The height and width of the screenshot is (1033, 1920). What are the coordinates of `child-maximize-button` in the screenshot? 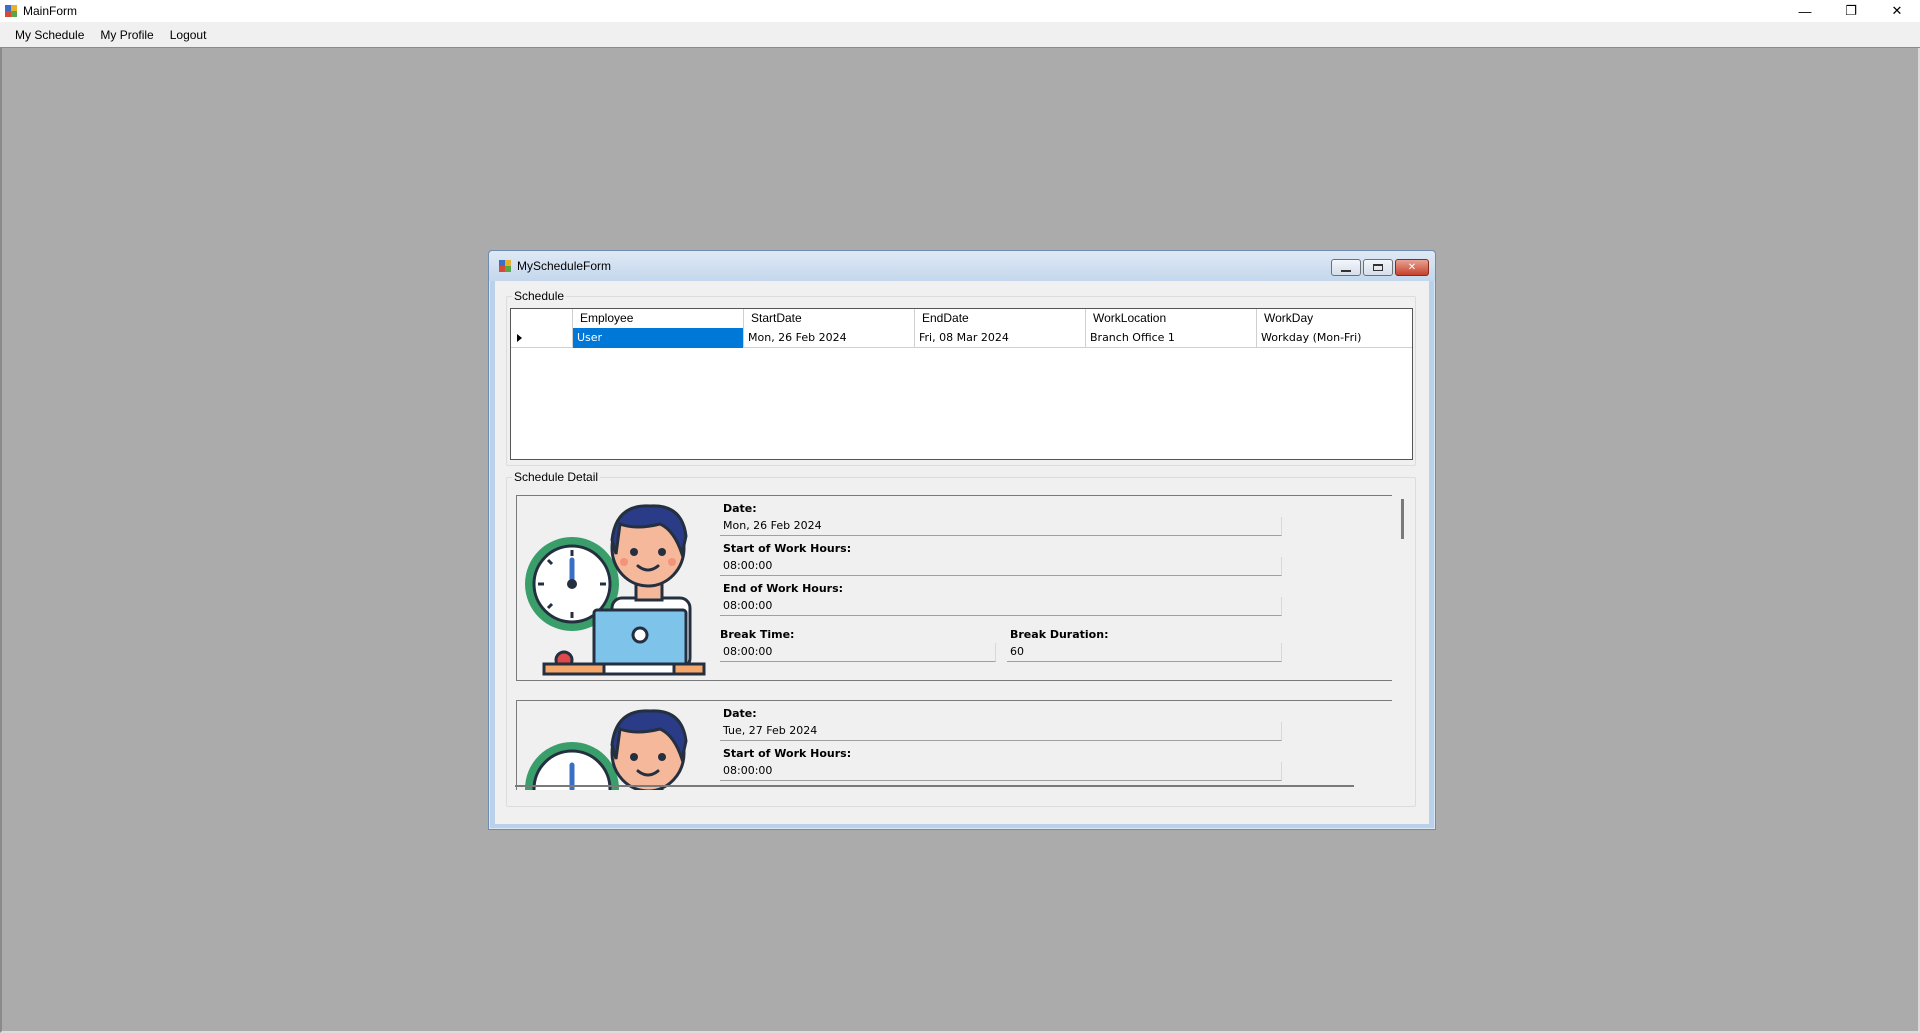 It's located at (1378, 267).